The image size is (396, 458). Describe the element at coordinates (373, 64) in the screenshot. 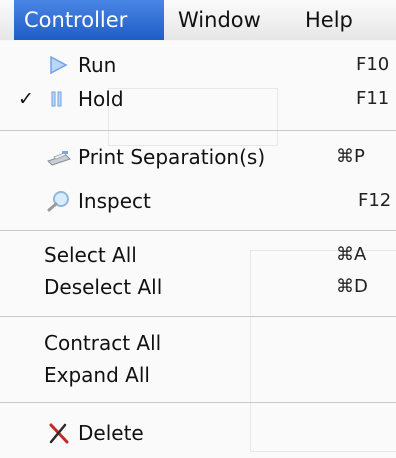

I see `menu-item-shortcut: F10` at that location.